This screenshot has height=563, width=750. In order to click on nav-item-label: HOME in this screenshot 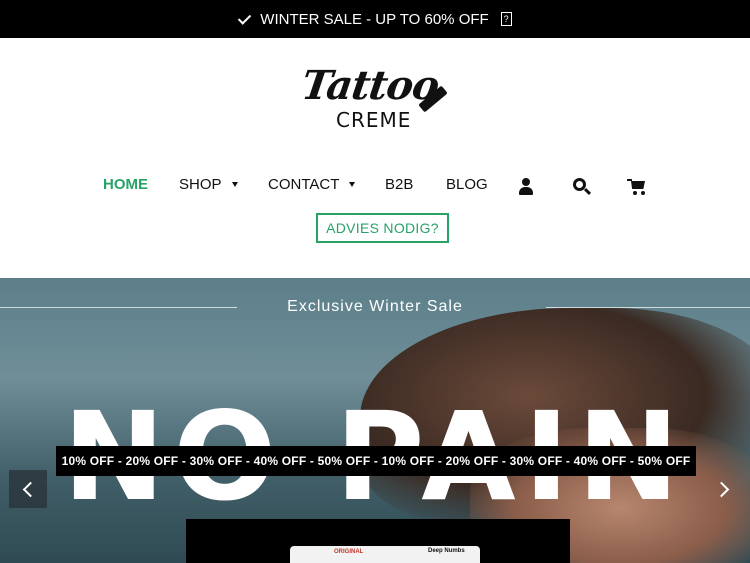, I will do `click(125, 184)`.